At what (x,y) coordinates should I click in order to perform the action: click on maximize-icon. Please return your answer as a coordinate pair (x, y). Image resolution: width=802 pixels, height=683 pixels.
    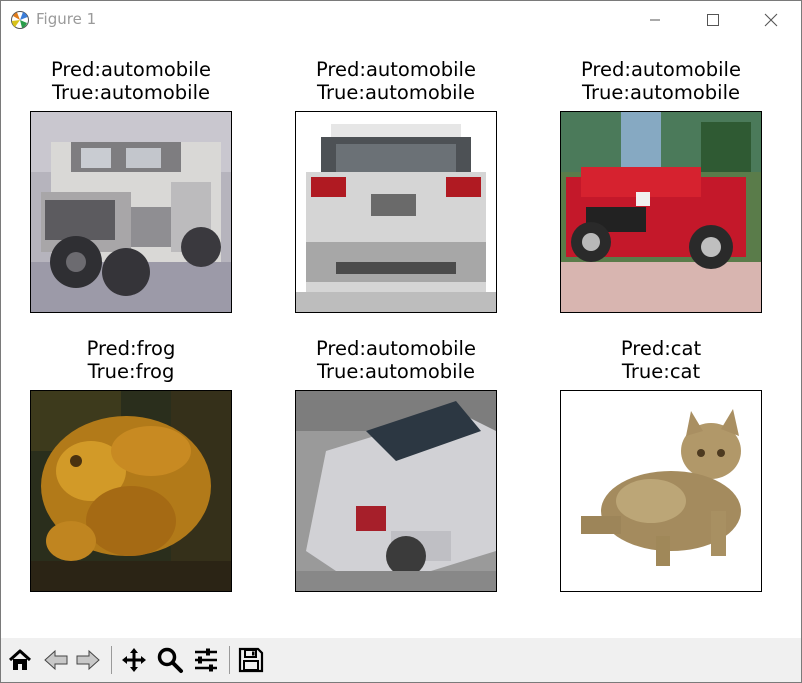
    Looking at the image, I should click on (713, 19).